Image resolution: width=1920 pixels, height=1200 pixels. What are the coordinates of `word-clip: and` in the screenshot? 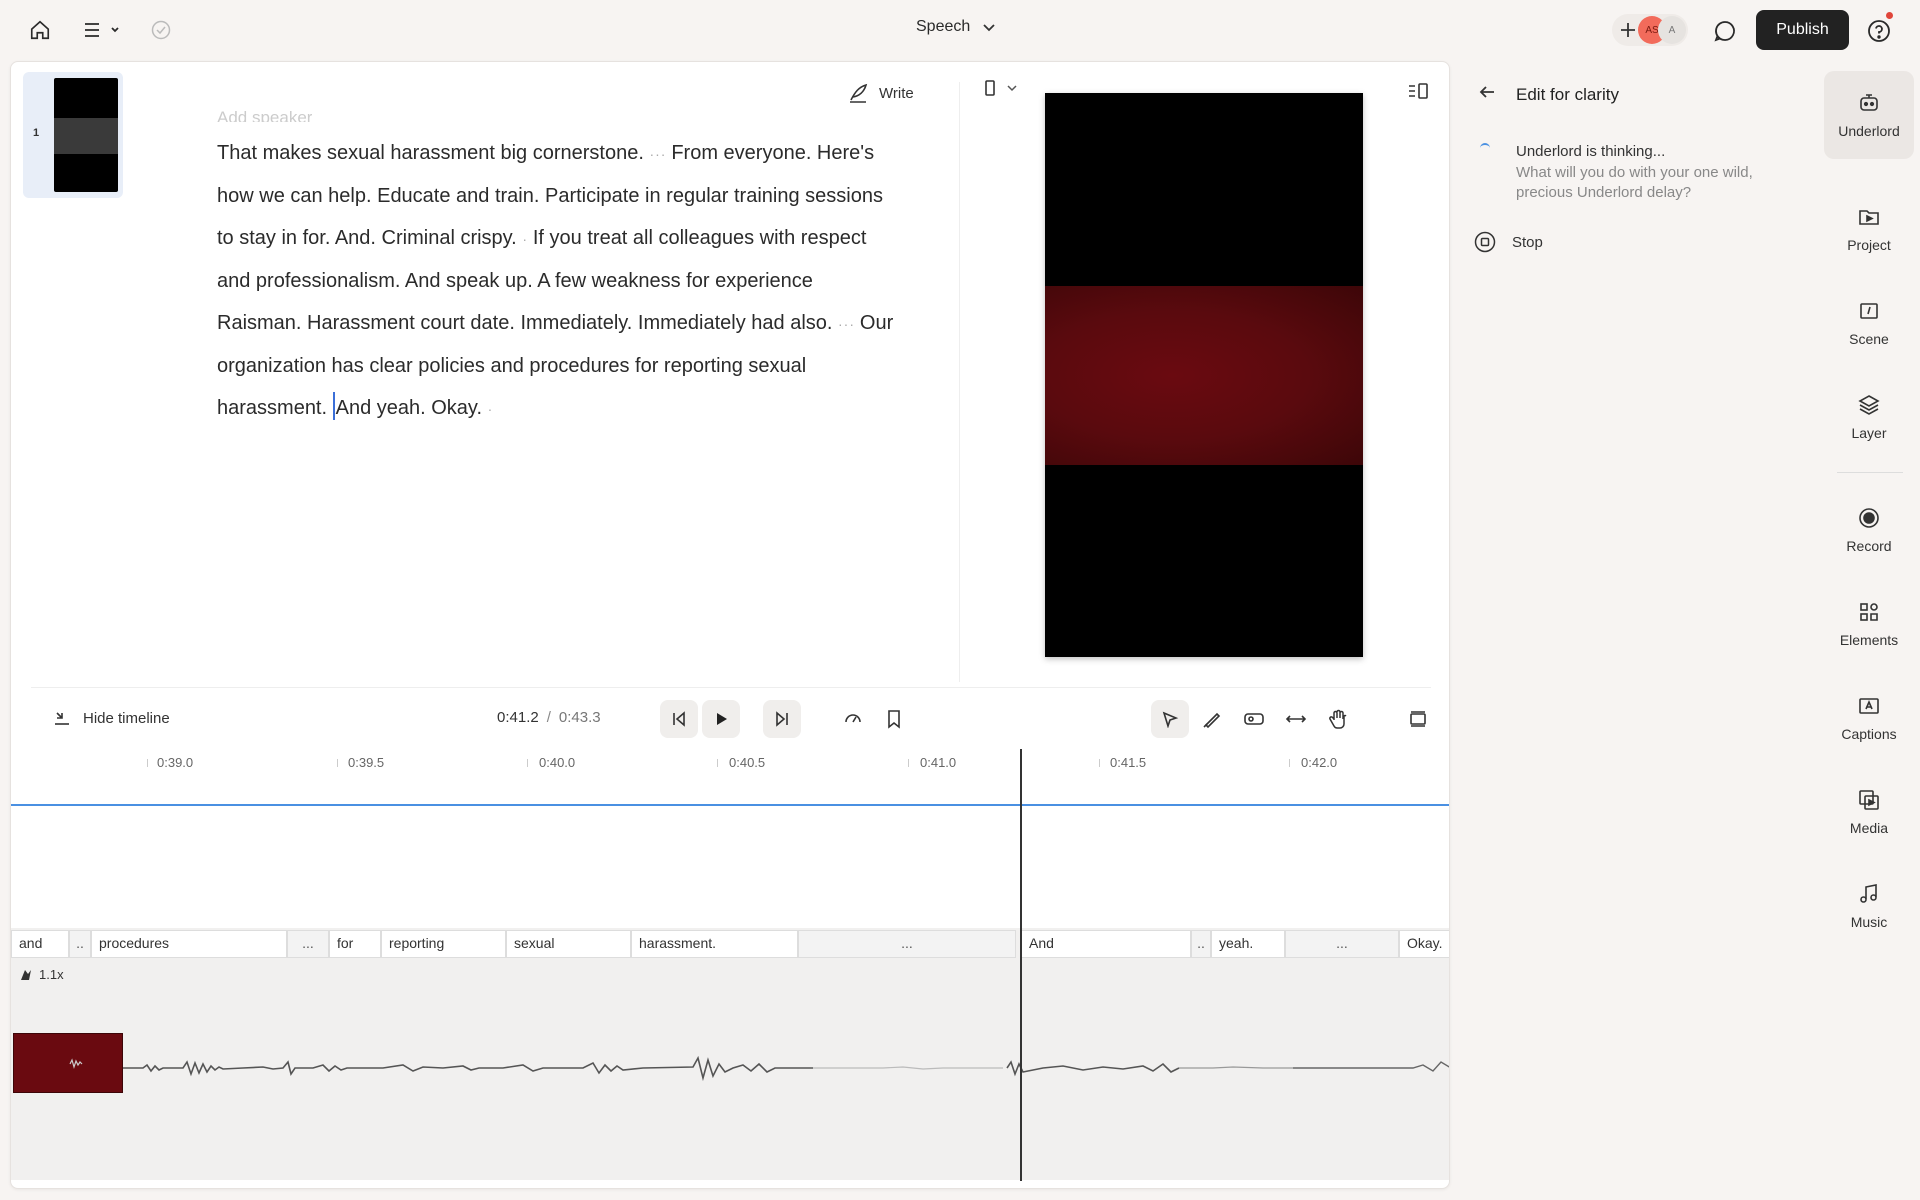 It's located at (40, 944).